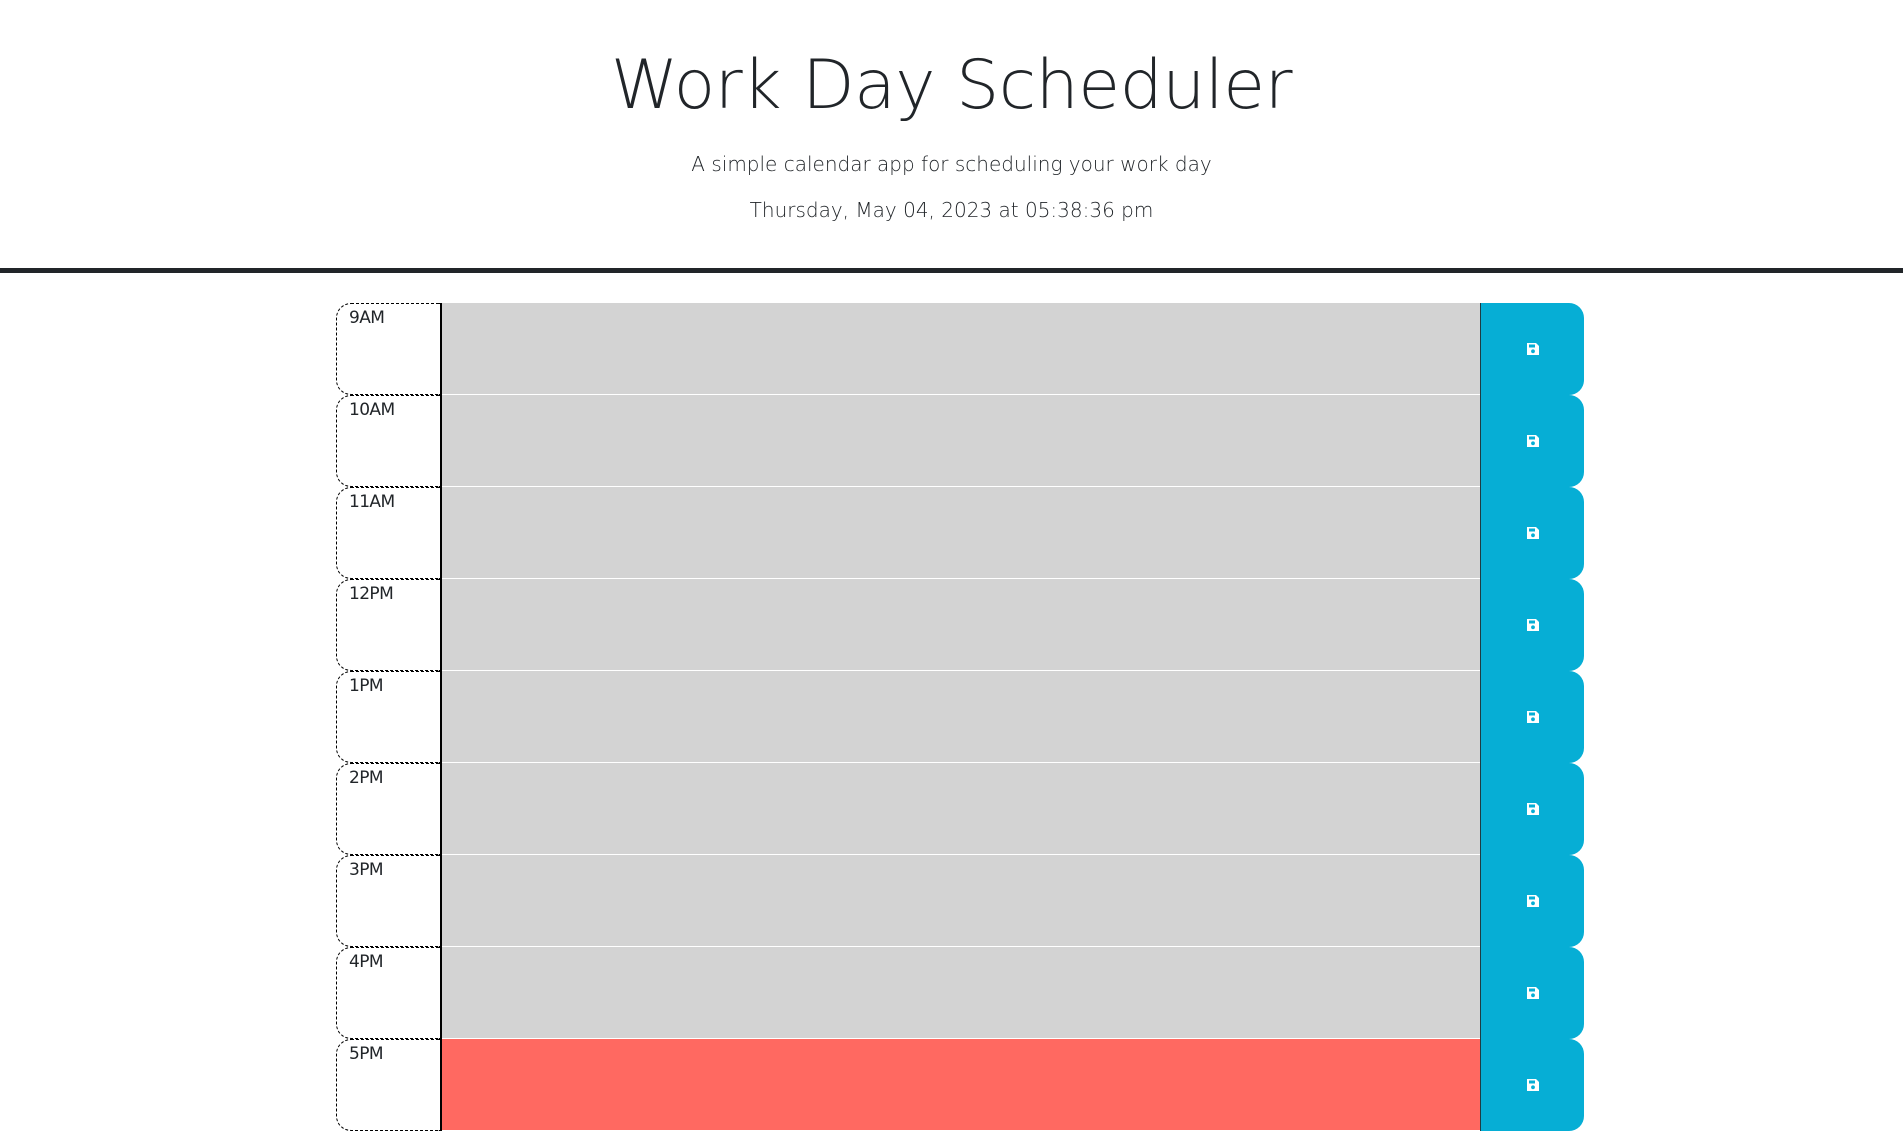  What do you see at coordinates (389, 441) in the screenshot?
I see `hour-label: 10AM` at bounding box center [389, 441].